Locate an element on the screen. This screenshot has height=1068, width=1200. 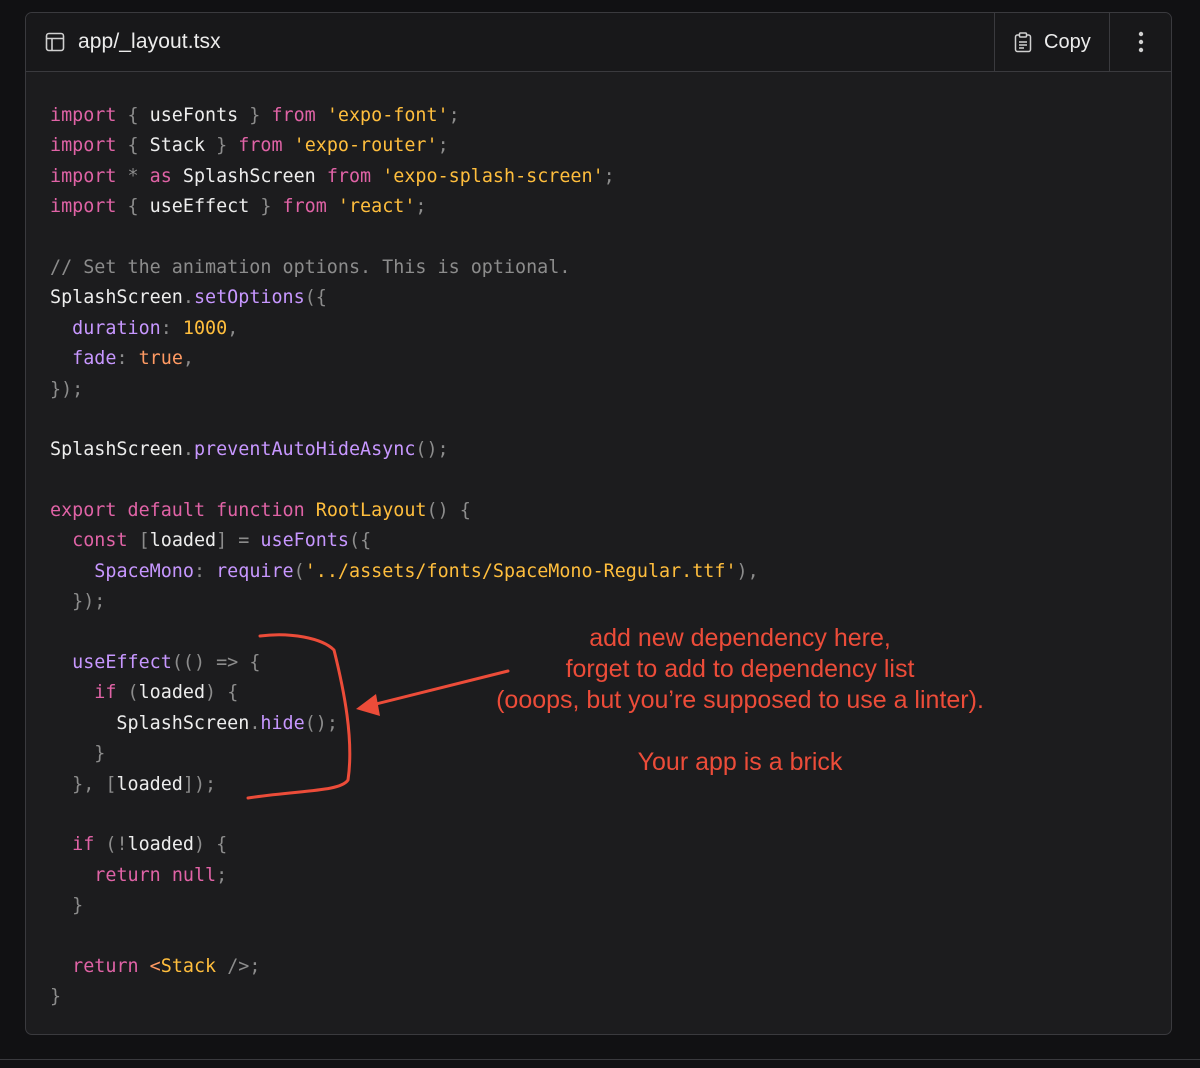
bottom-divider is located at coordinates (600, 1059).